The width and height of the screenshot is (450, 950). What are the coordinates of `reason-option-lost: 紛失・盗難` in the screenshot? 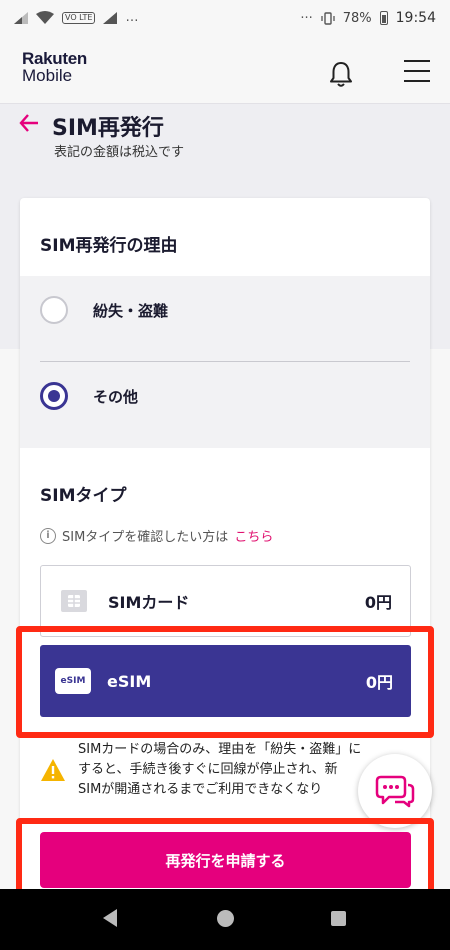 It's located at (104, 310).